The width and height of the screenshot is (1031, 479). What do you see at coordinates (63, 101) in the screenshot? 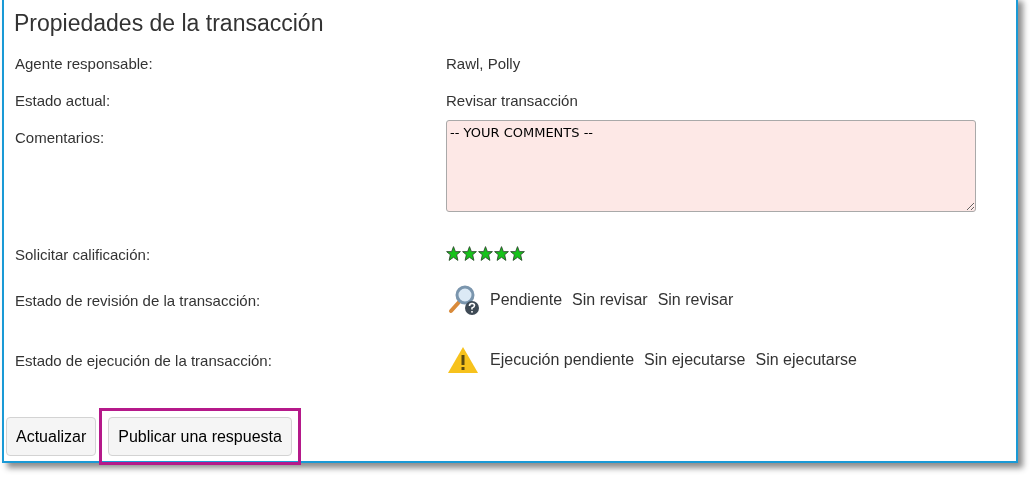
I see `field-label: Estado actual:` at bounding box center [63, 101].